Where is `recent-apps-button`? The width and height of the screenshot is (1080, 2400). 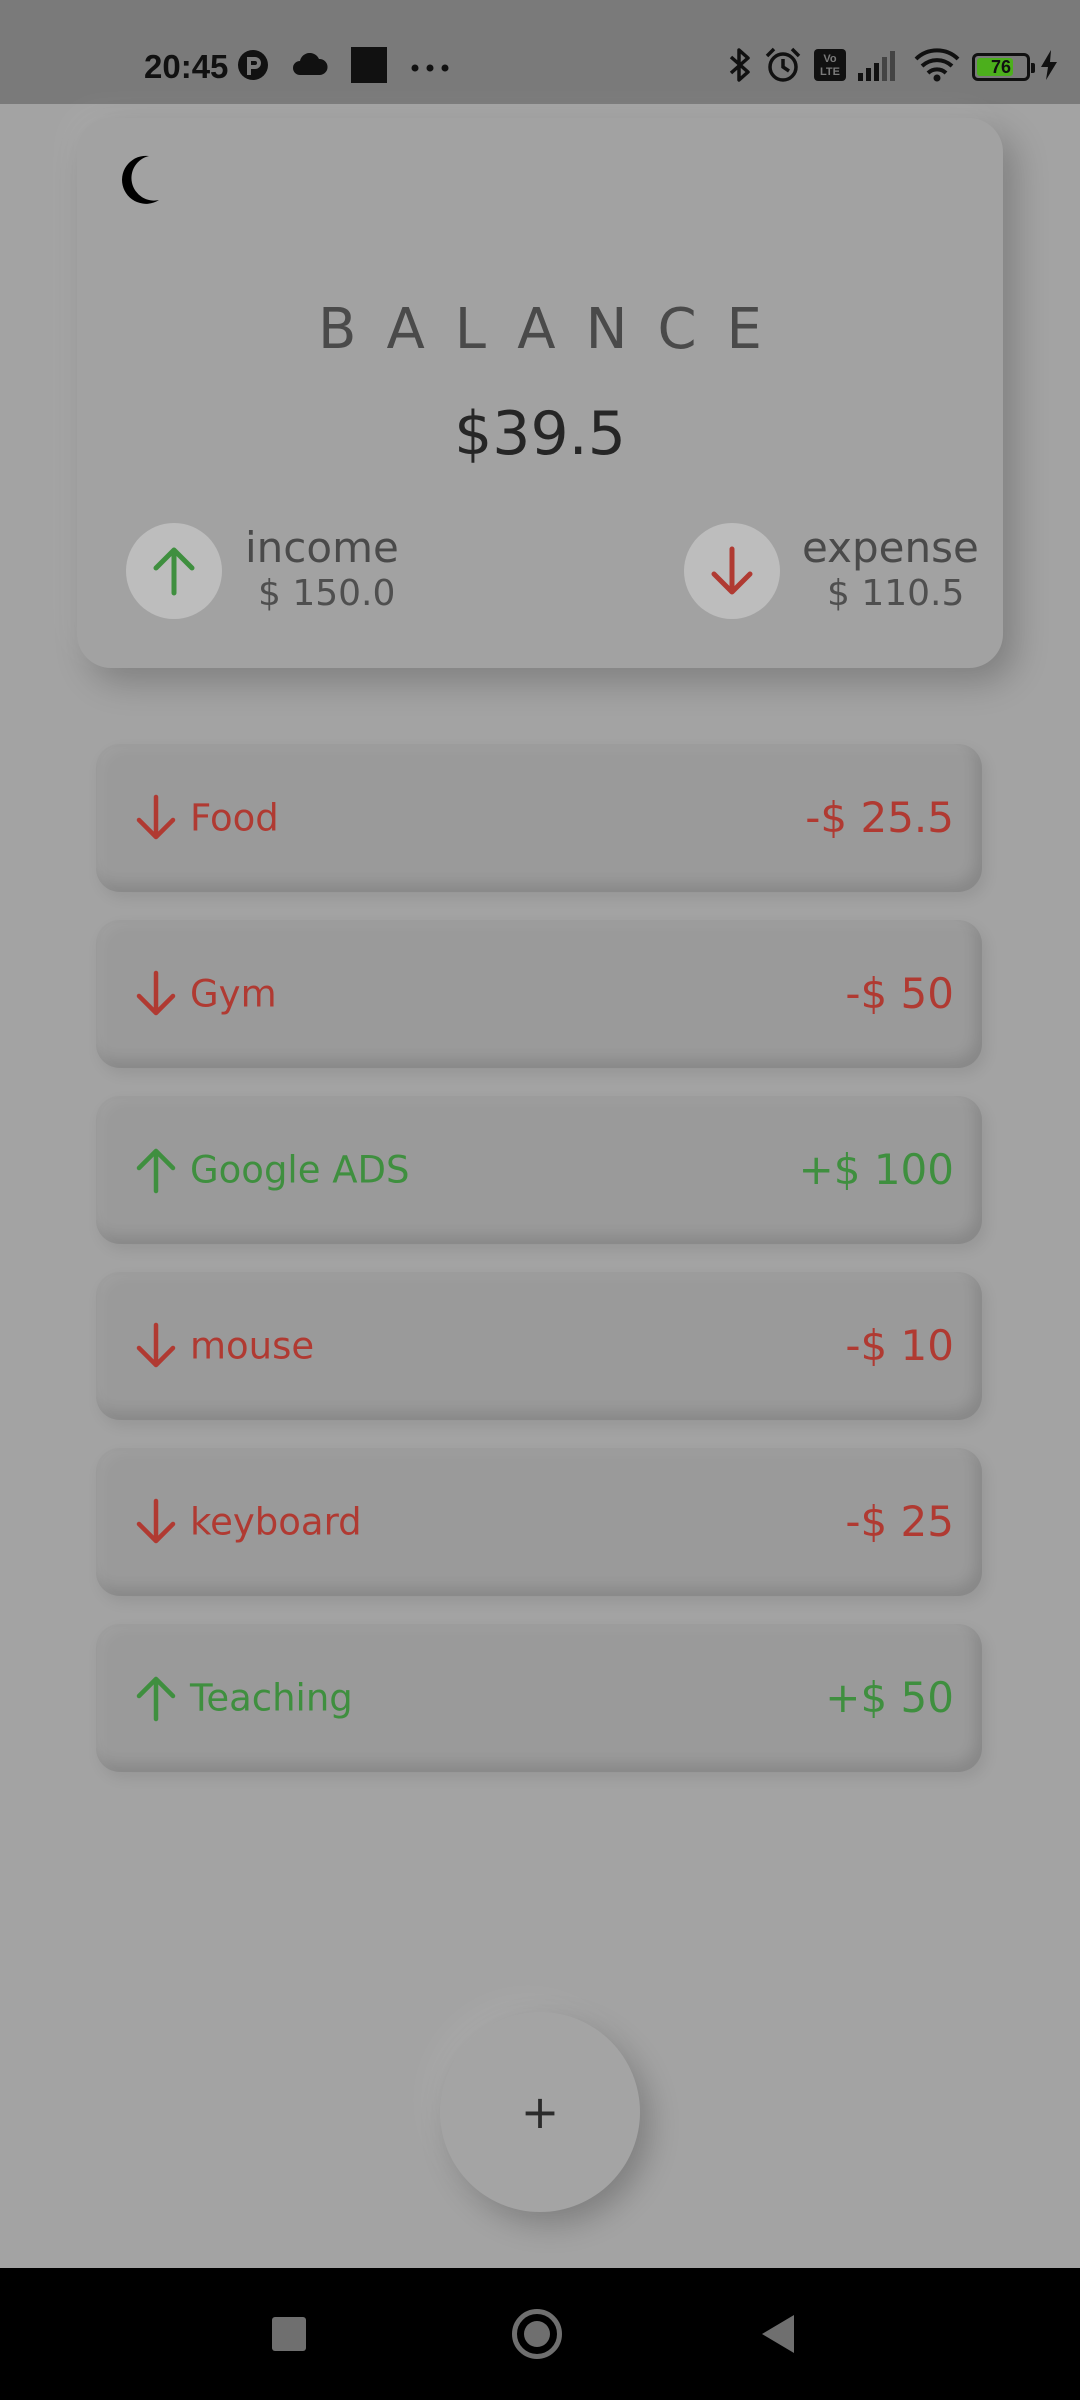
recent-apps-button is located at coordinates (289, 2334).